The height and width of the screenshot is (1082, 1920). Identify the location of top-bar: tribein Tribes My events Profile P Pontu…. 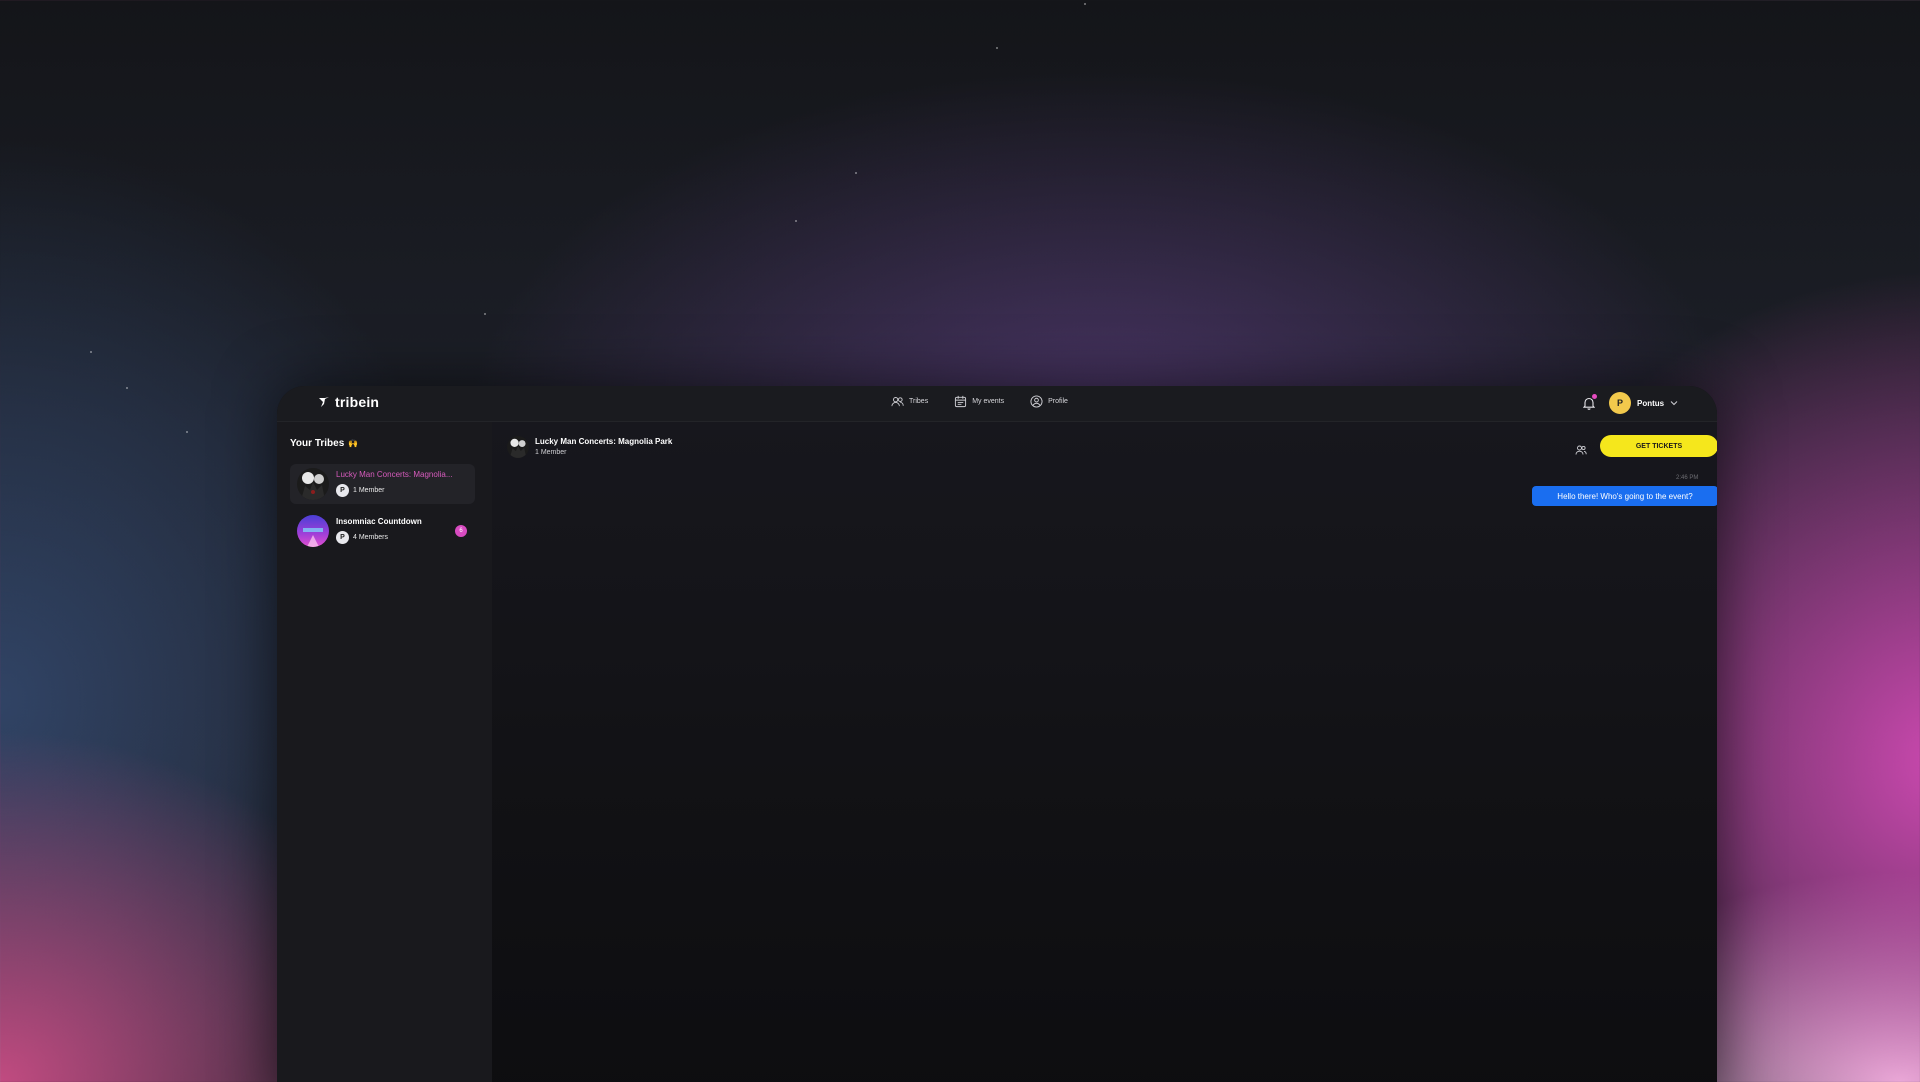
(997, 404).